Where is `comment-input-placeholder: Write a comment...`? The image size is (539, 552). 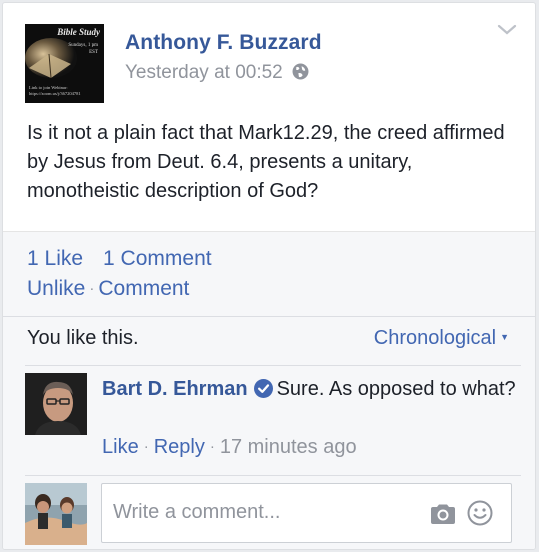
comment-input-placeholder: Write a comment... is located at coordinates (197, 512).